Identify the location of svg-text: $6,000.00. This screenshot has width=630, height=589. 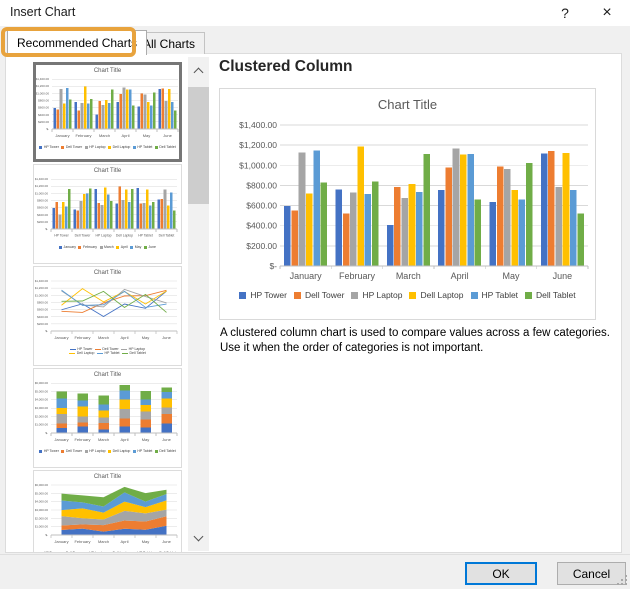
(41, 383).